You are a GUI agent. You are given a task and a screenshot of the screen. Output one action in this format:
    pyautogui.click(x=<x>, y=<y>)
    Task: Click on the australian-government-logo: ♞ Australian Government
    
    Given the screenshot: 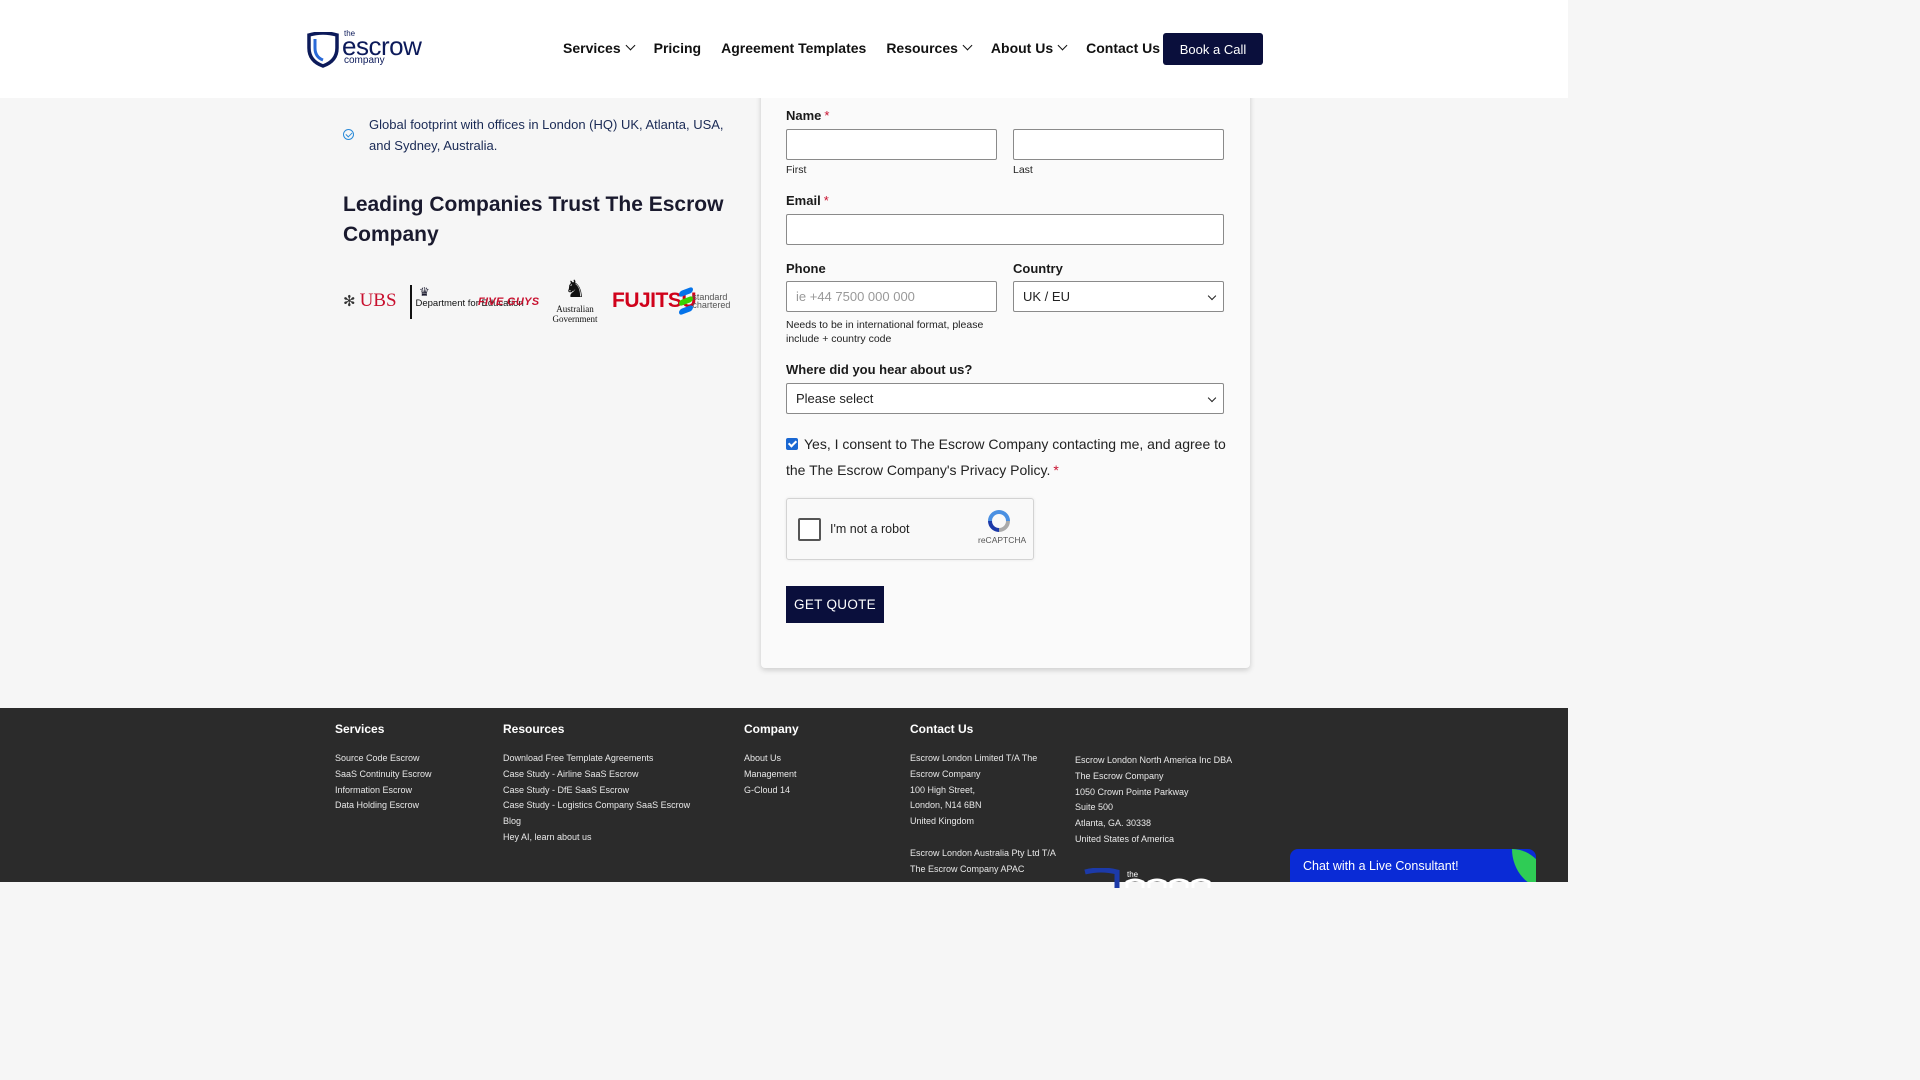 What is the action you would take?
    pyautogui.click(x=575, y=300)
    